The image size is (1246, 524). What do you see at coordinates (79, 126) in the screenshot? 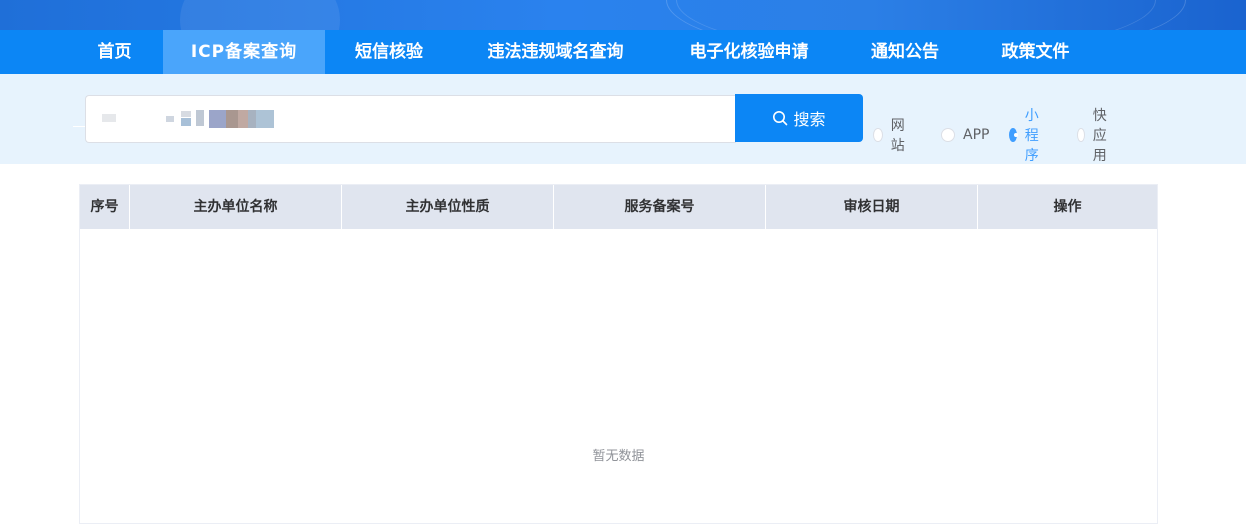
I see `decorative-line` at bounding box center [79, 126].